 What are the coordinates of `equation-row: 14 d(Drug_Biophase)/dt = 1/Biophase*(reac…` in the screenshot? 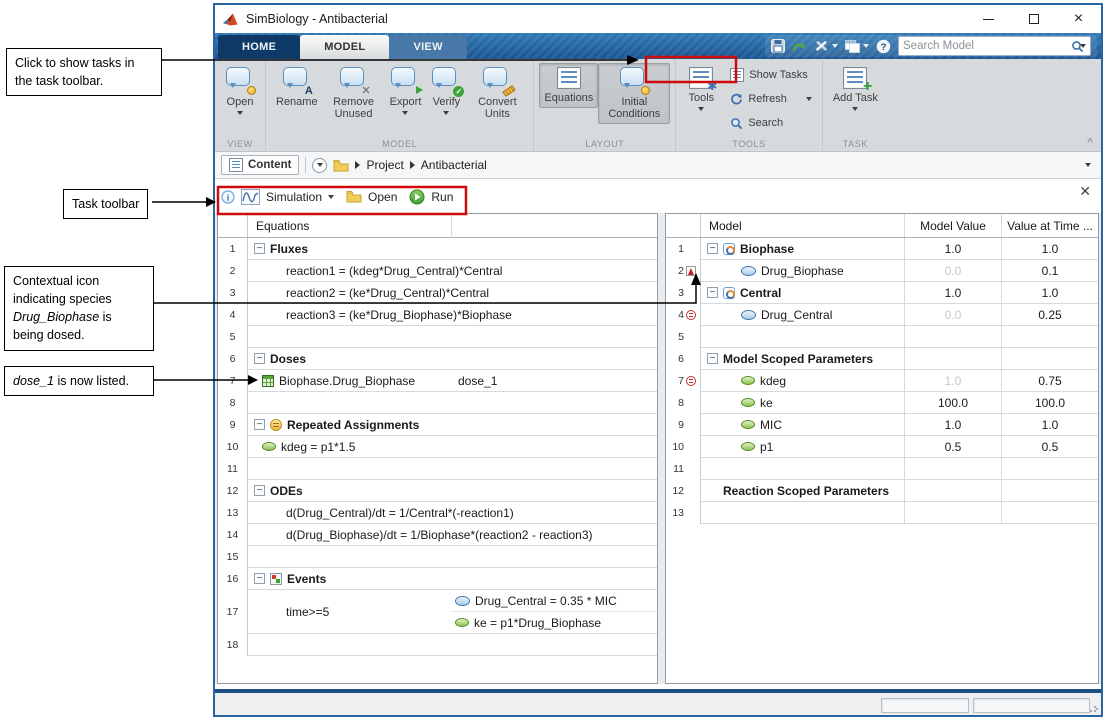 It's located at (437, 535).